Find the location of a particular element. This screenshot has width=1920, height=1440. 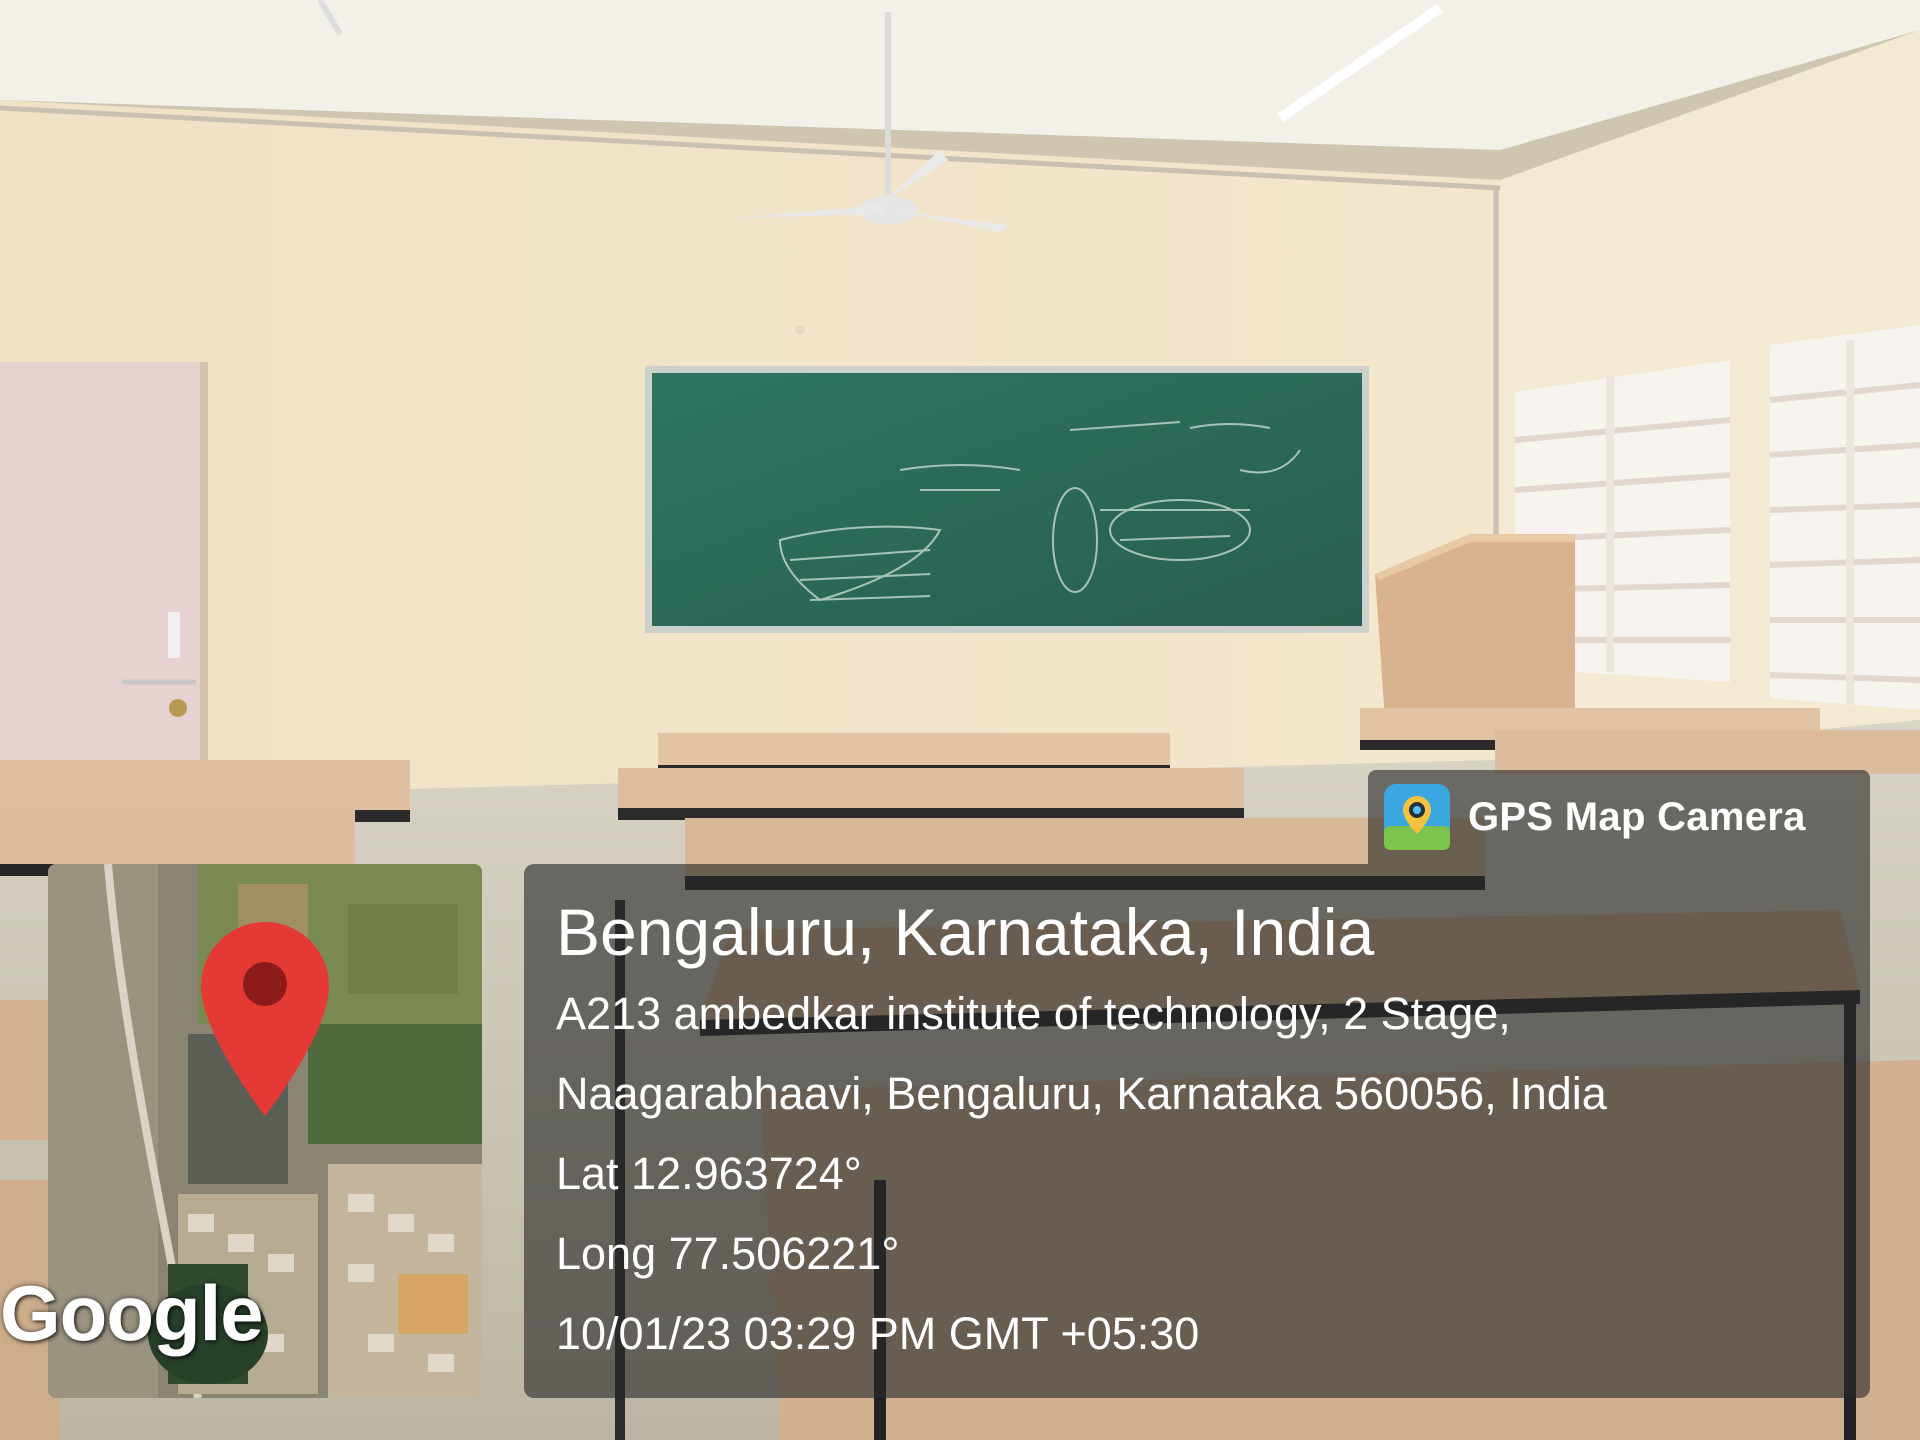

google-logo: Google is located at coordinates (132, 1313).